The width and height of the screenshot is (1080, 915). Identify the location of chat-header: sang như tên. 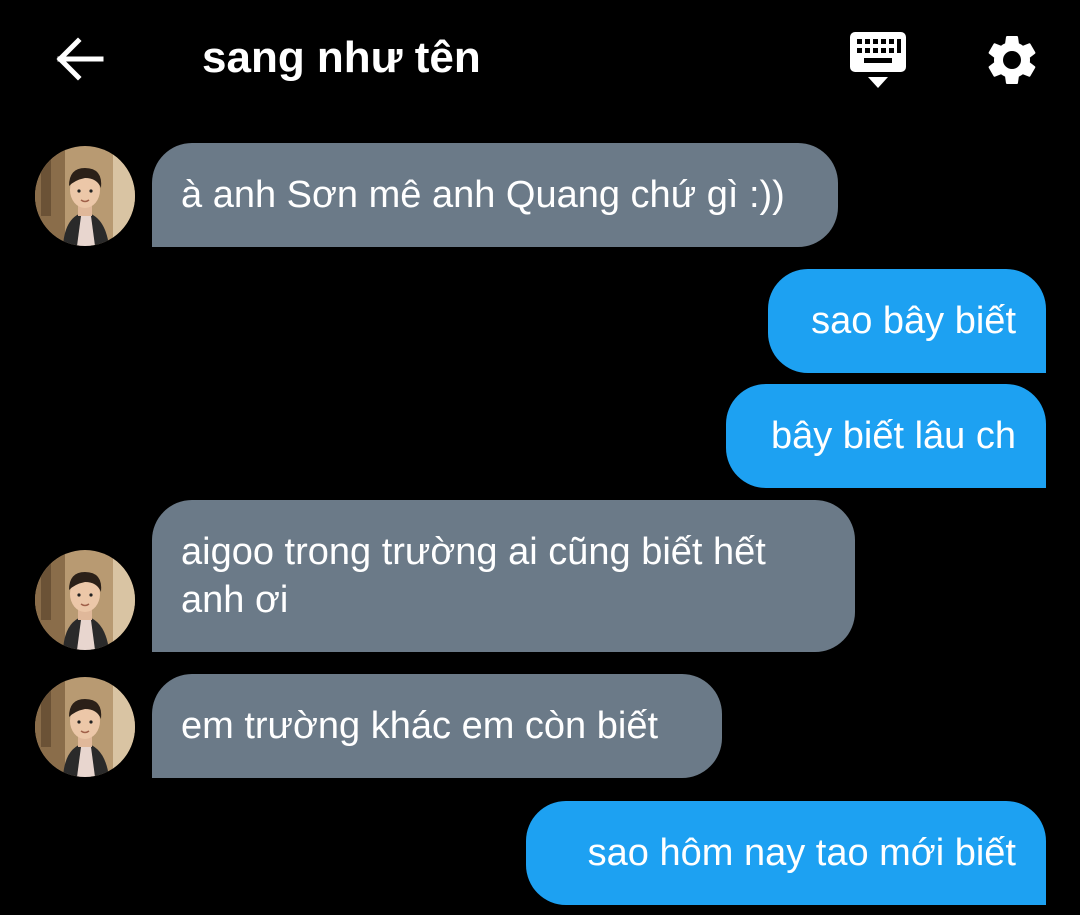
(540, 59).